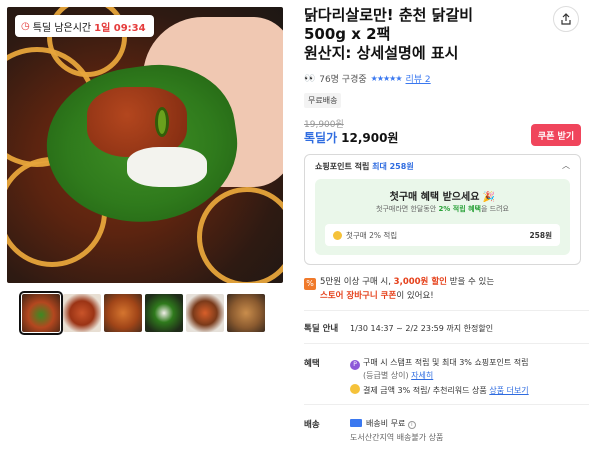 This screenshot has height=449, width=600. Describe the element at coordinates (415, 296) in the screenshot. I see `promo-line2-post: 이 있어요!` at that location.